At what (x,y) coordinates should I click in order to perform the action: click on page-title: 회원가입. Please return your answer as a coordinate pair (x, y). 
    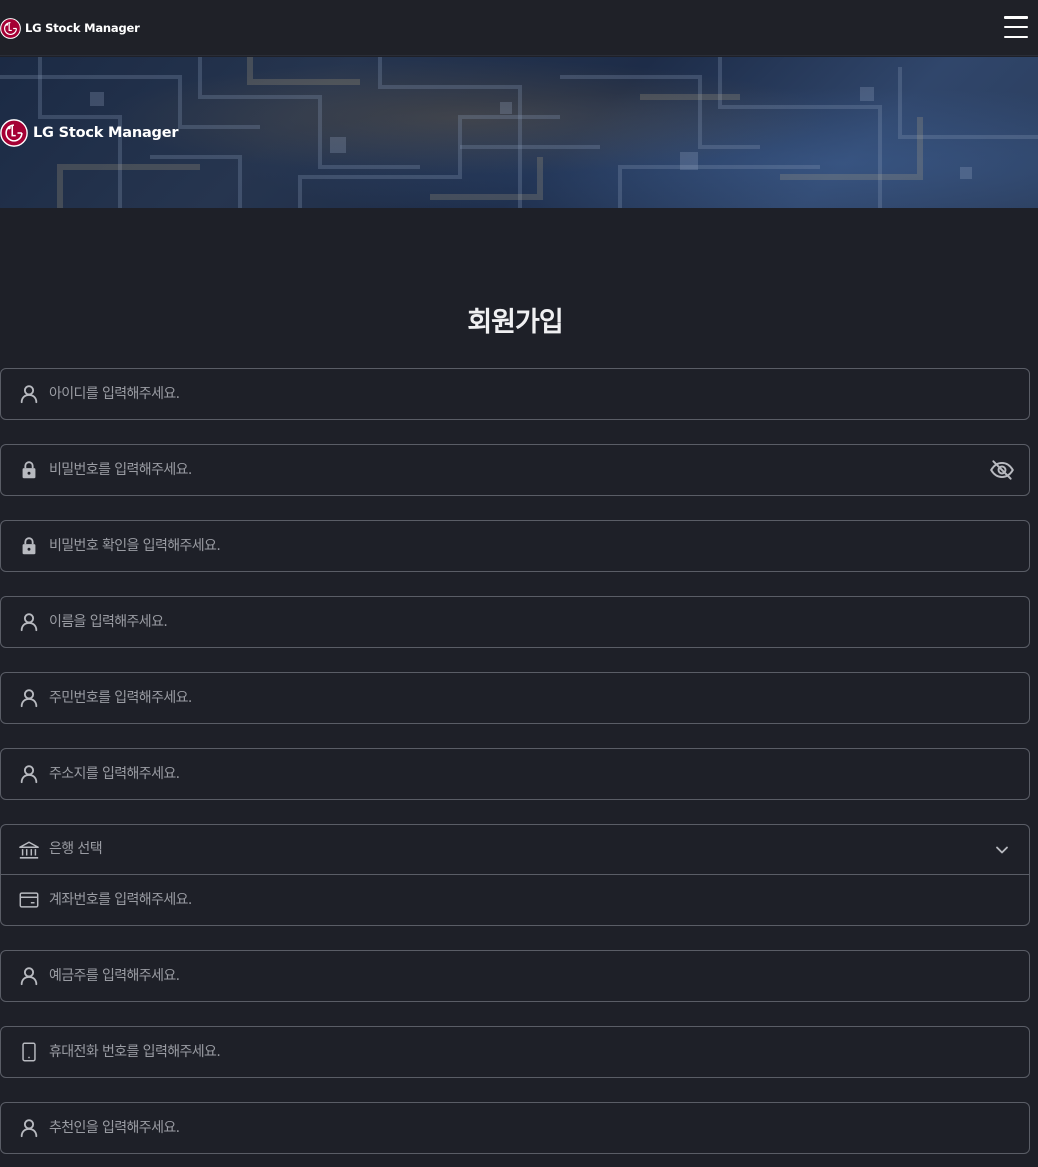
    Looking at the image, I should click on (515, 322).